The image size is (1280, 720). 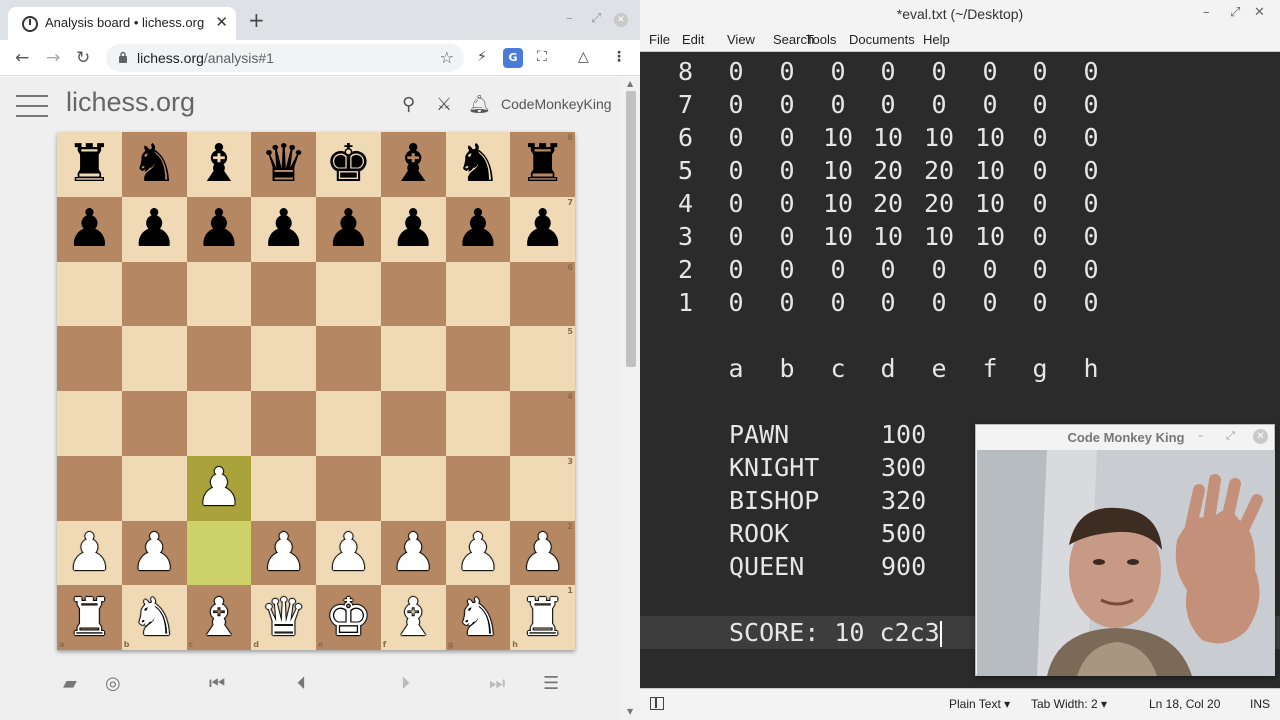 What do you see at coordinates (478, 294) in the screenshot?
I see `square-g6` at bounding box center [478, 294].